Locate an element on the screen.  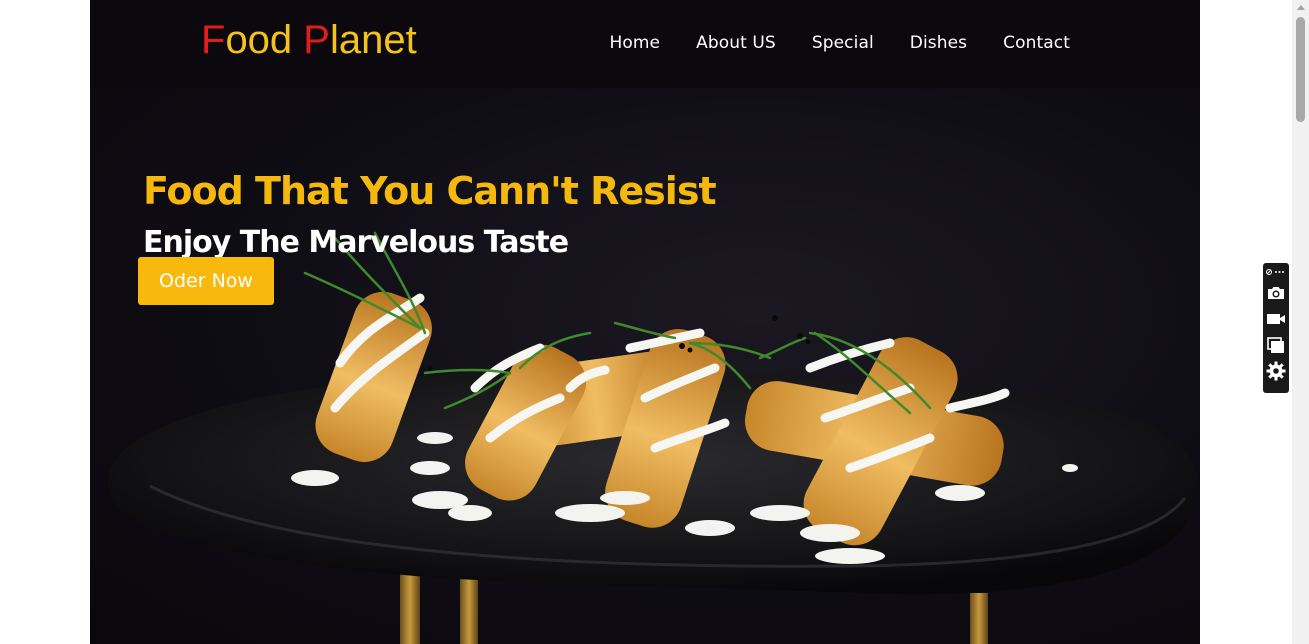
capture-toolbar is located at coordinates (1276, 328).